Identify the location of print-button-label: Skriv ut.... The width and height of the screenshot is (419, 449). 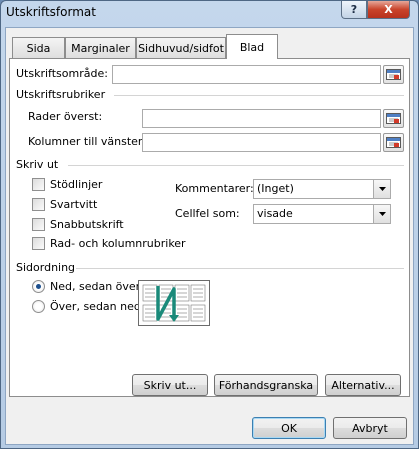
(170, 385).